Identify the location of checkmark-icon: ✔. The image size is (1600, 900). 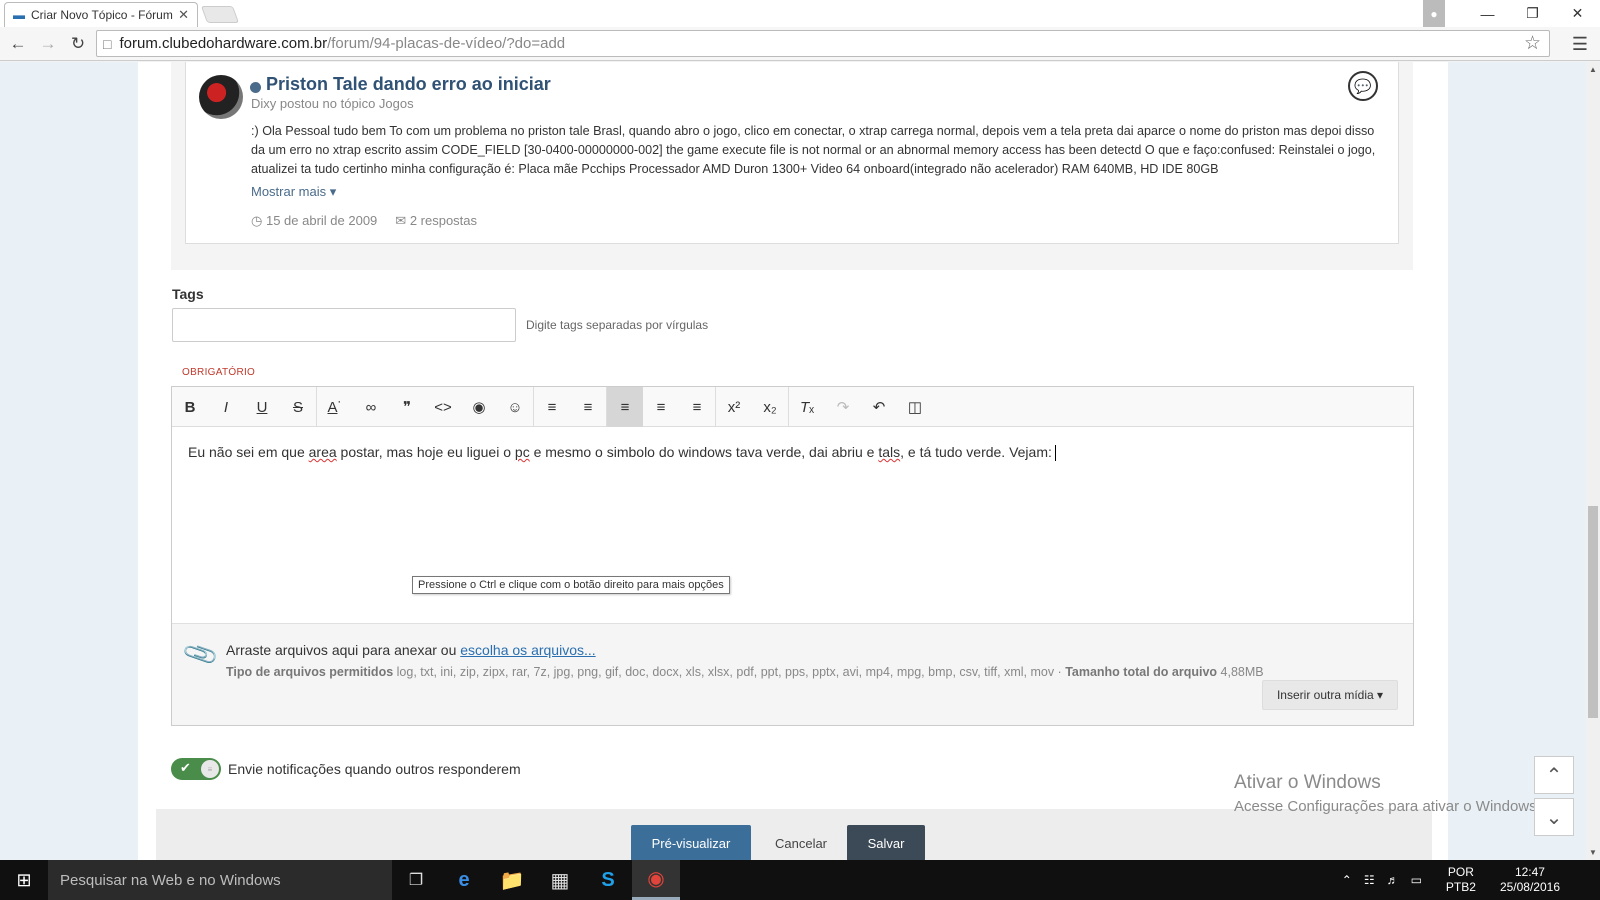
(185, 767).